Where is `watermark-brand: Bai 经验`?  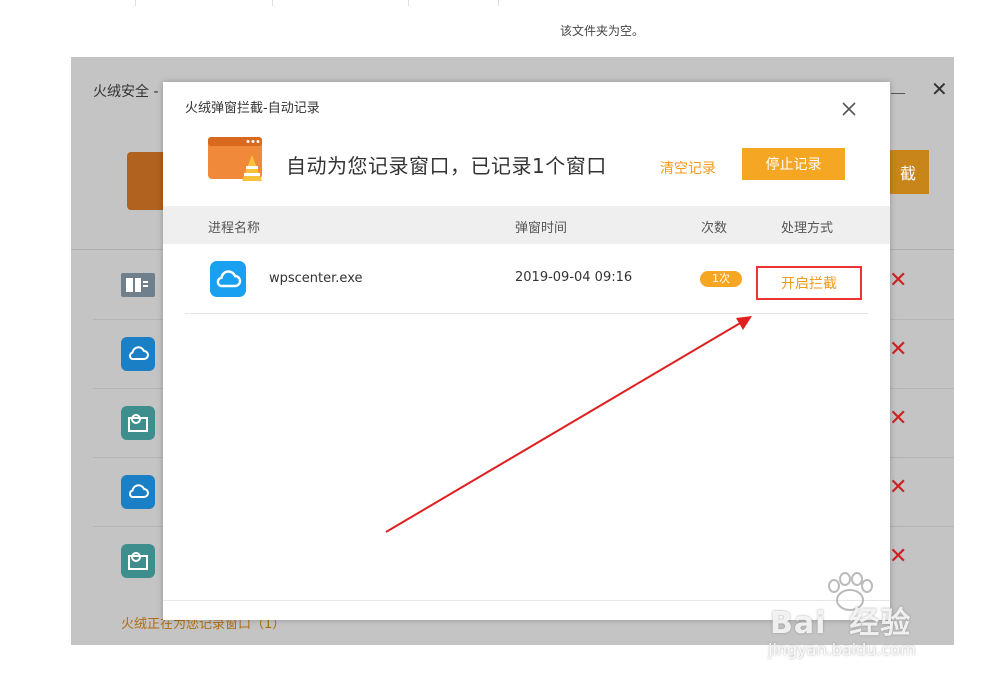
watermark-brand: Bai 经验 is located at coordinates (841, 623).